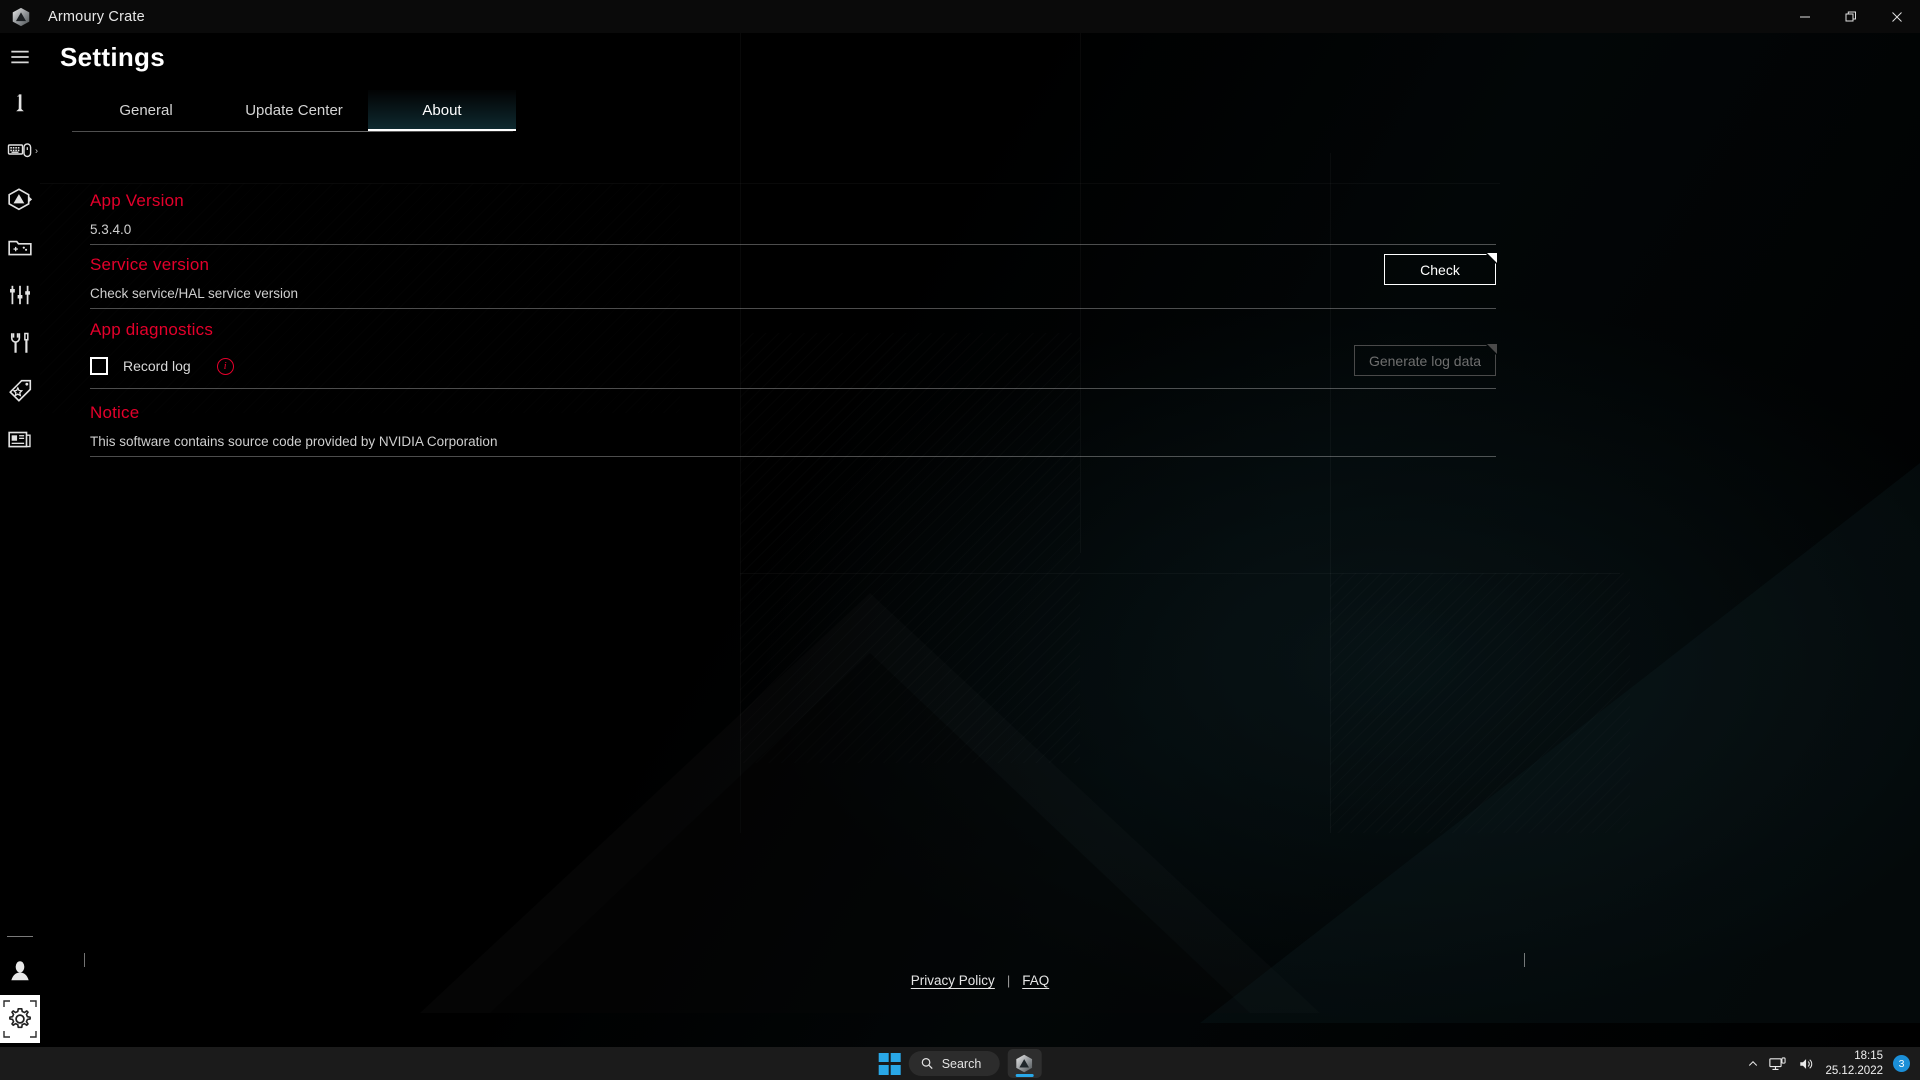 This screenshot has height=1080, width=1920. I want to click on tab-about-label: About, so click(442, 110).